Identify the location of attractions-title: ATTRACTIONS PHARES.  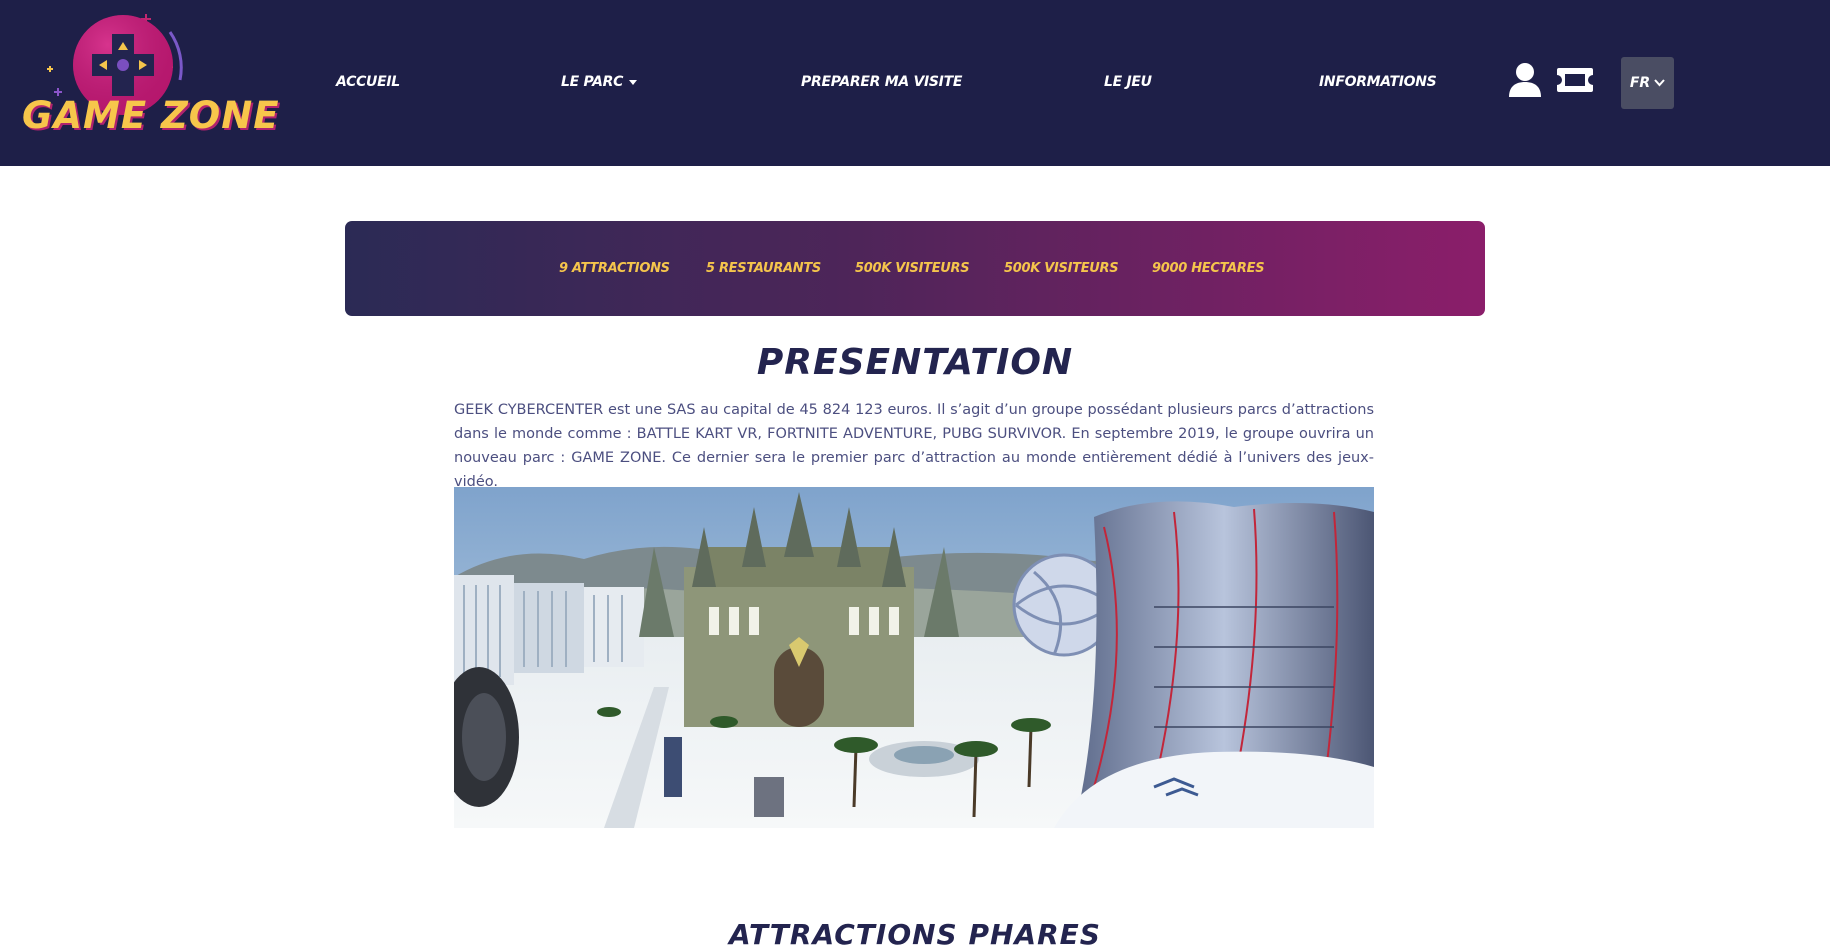
(915, 934).